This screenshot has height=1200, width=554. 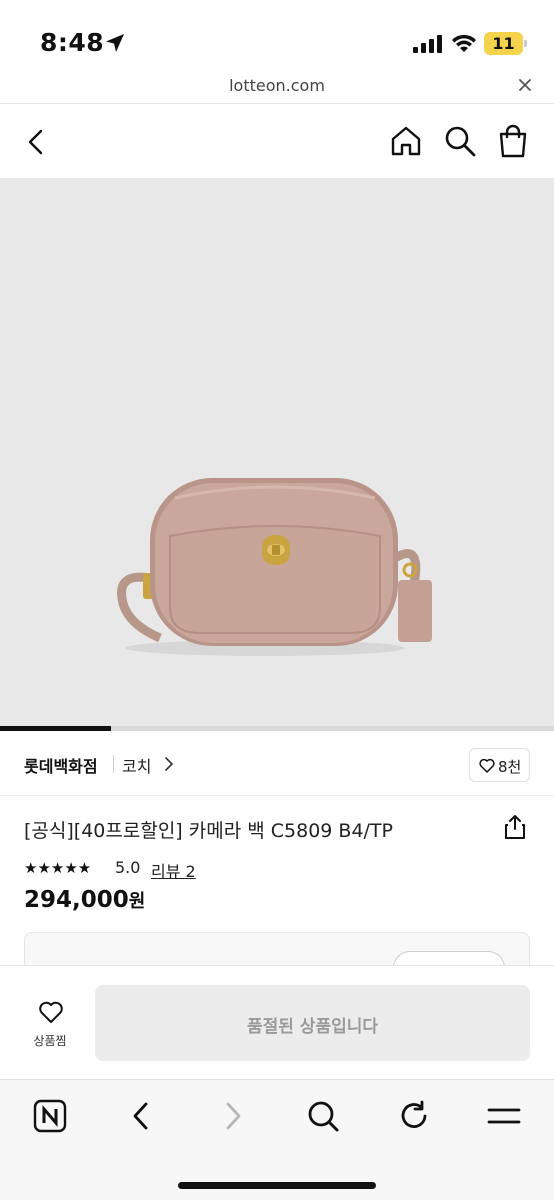 I want to click on search-icon, so click(x=460, y=141).